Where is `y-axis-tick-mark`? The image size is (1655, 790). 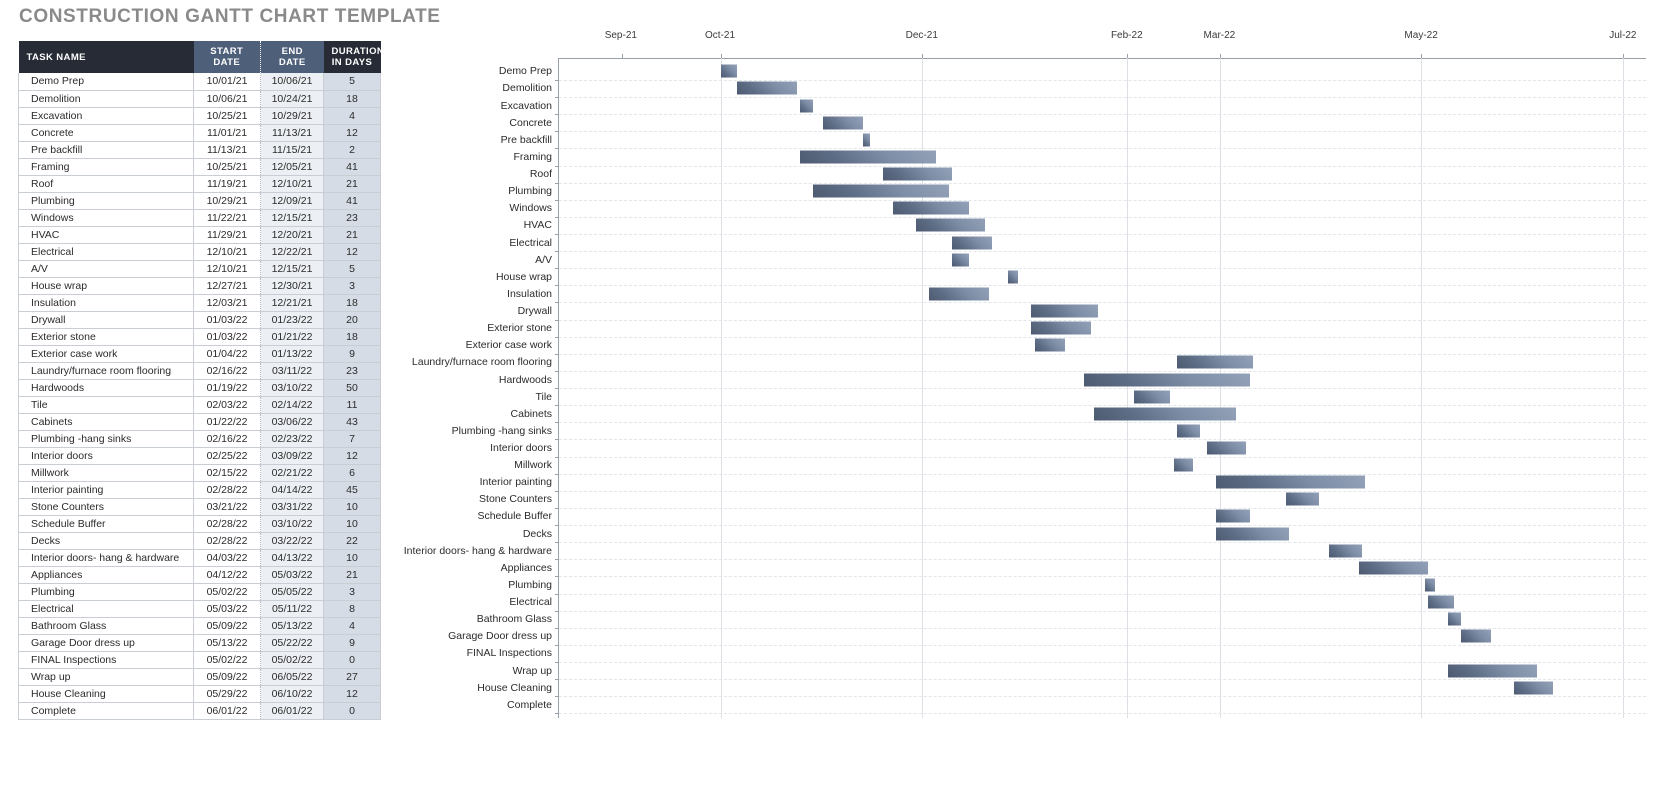 y-axis-tick-mark is located at coordinates (557, 166).